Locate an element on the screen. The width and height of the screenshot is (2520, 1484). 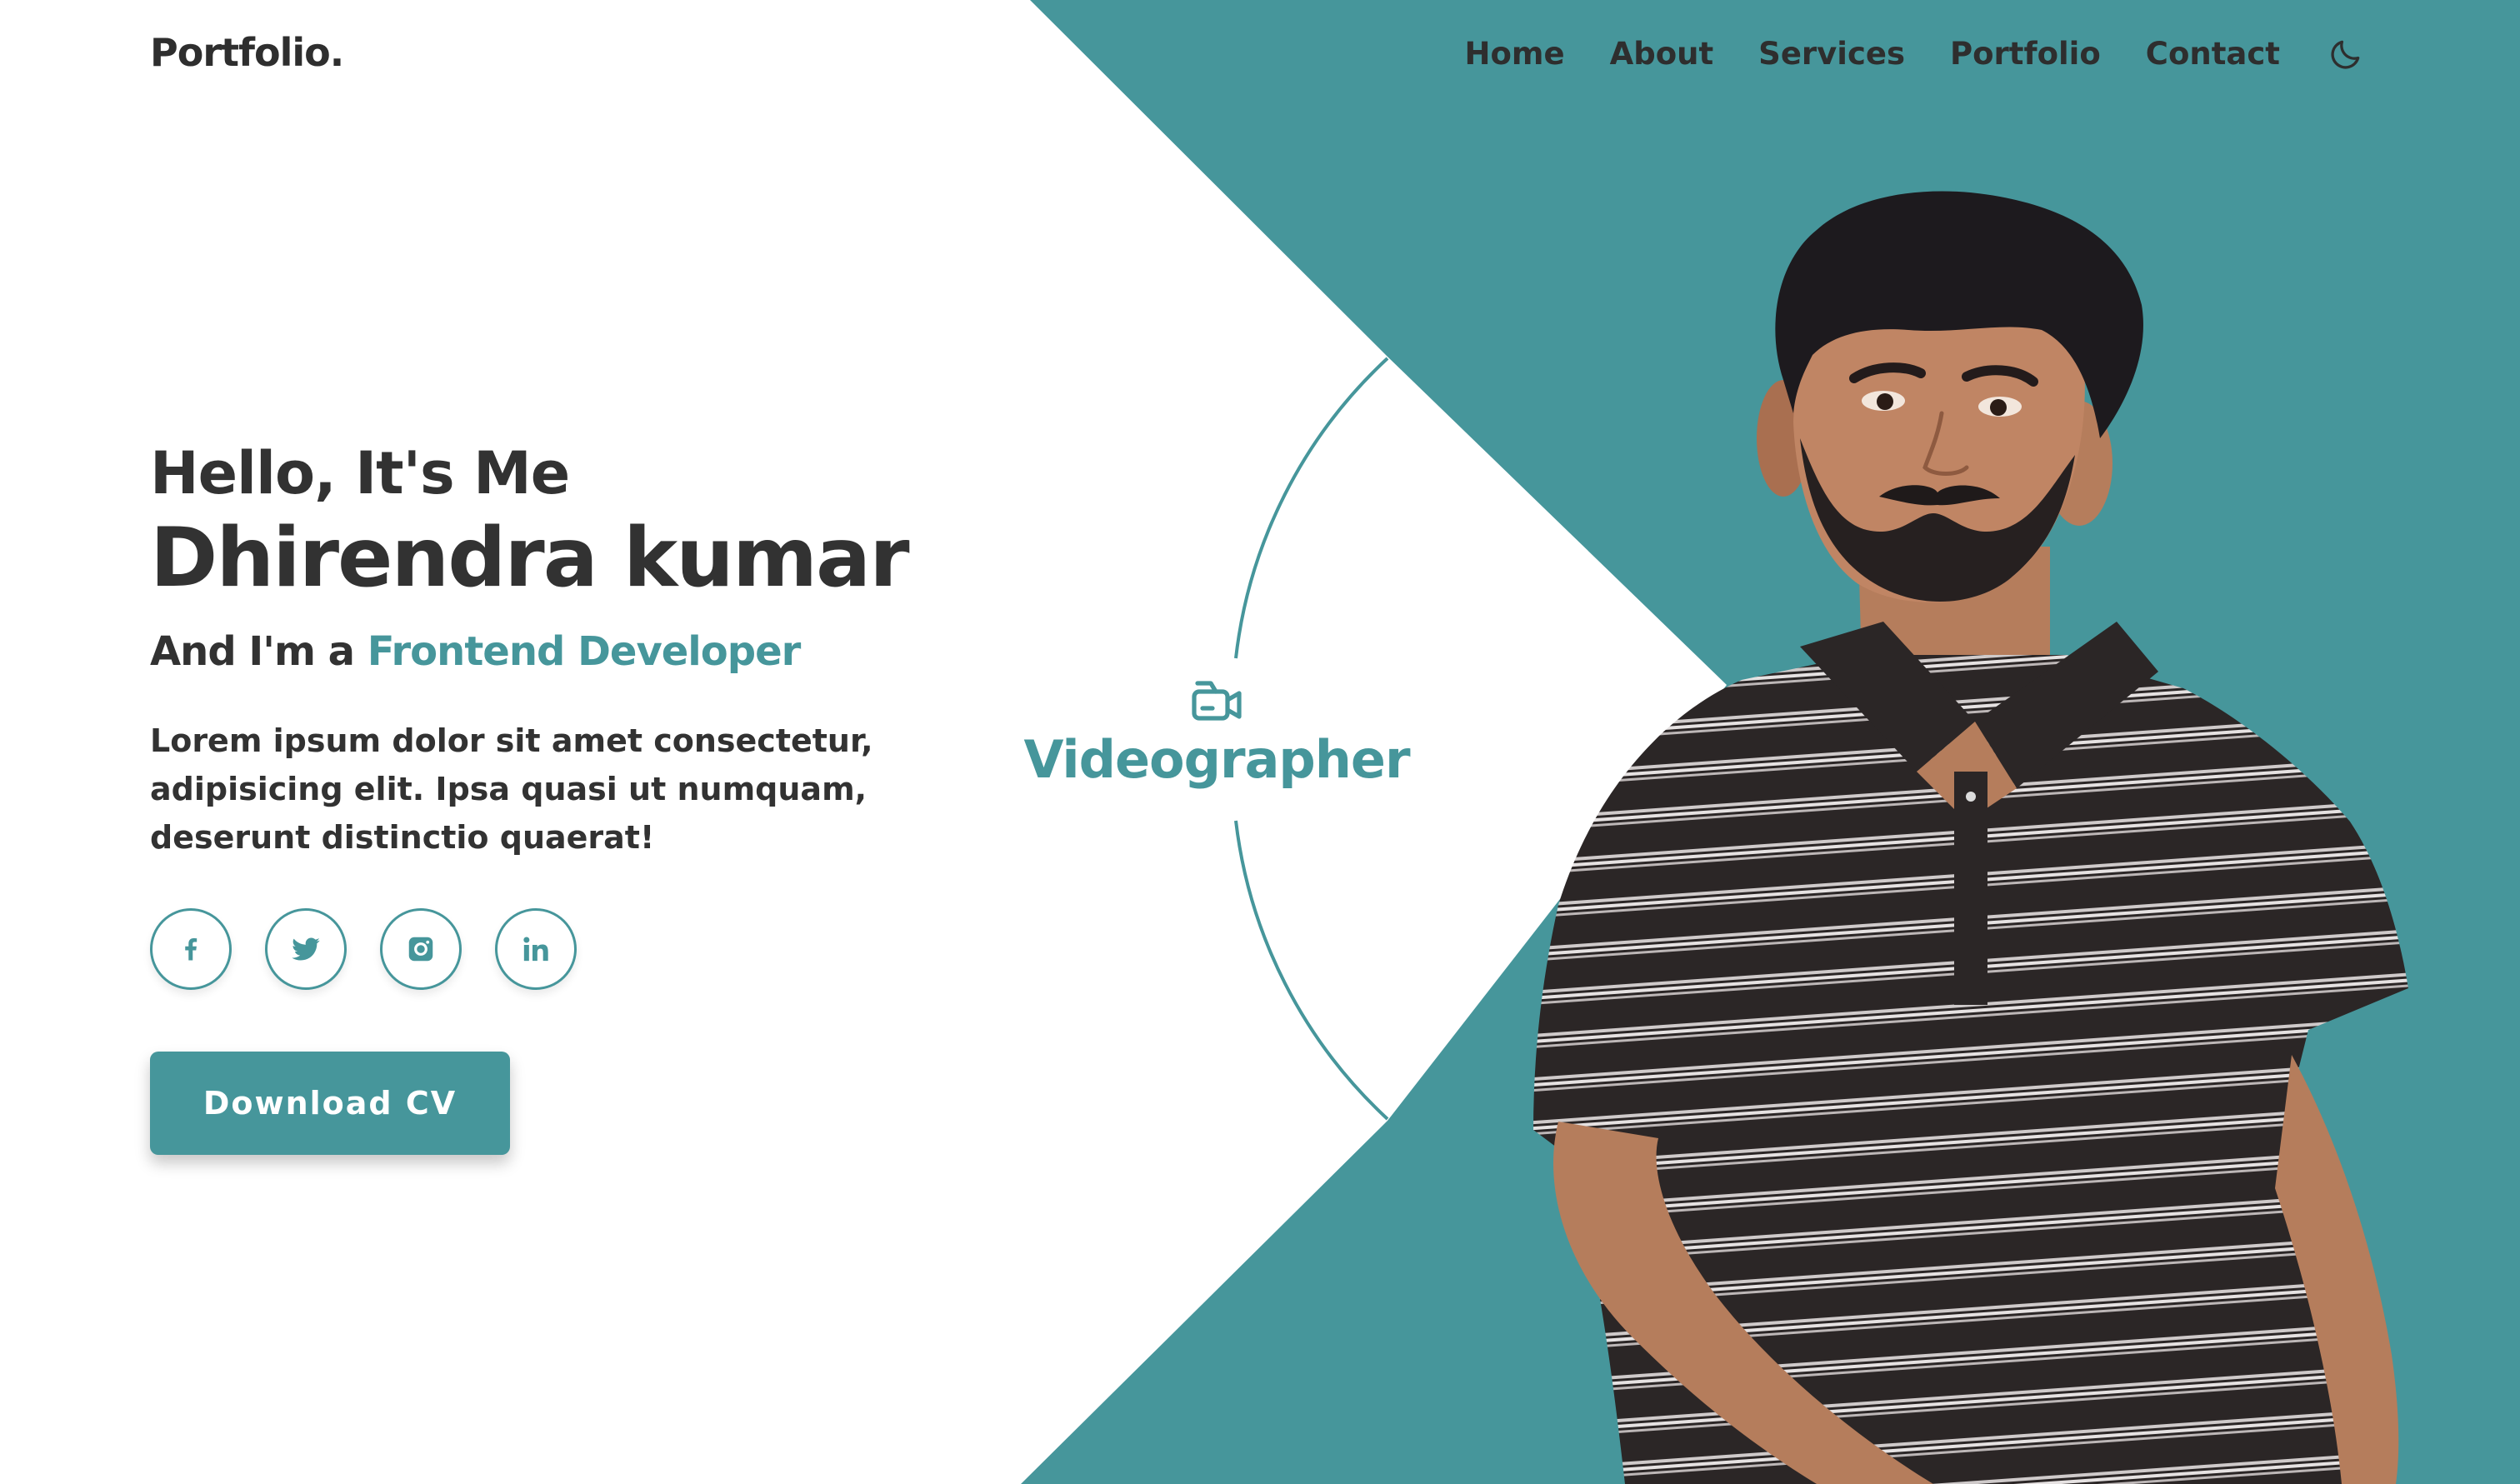
twitter-button is located at coordinates (306, 949).